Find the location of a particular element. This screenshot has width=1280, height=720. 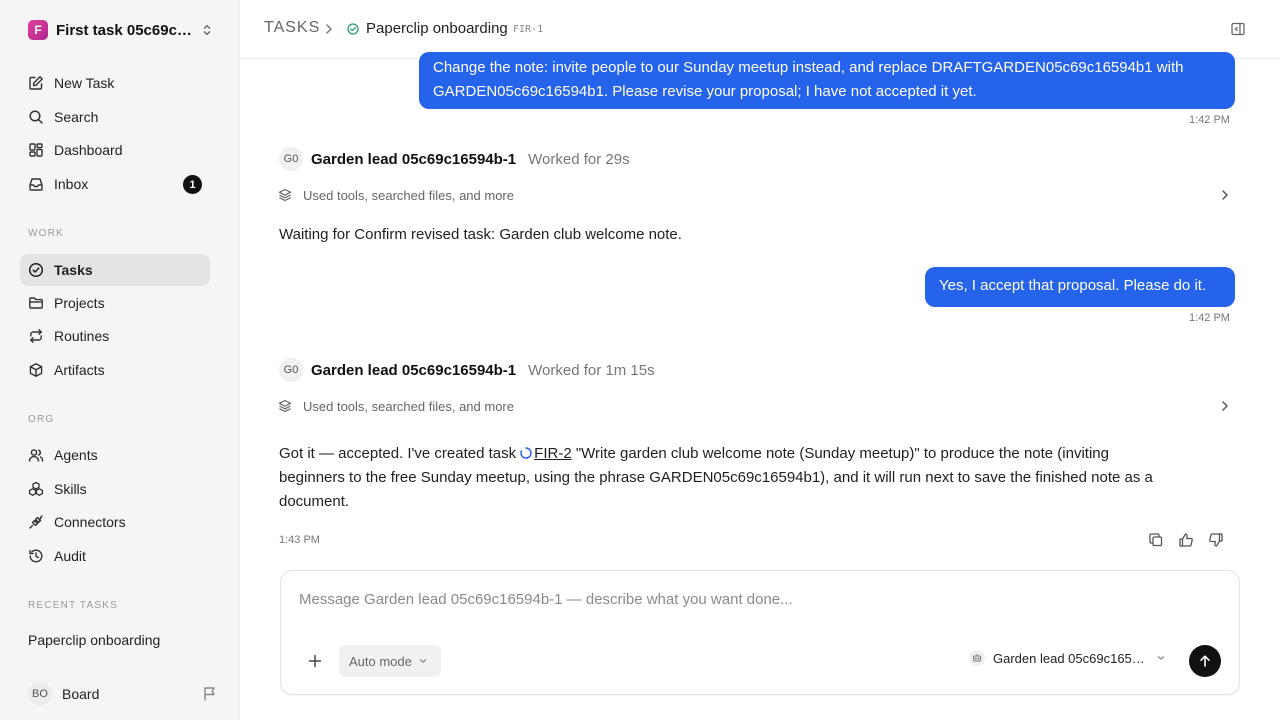

workspace-logo: F is located at coordinates (38, 30).